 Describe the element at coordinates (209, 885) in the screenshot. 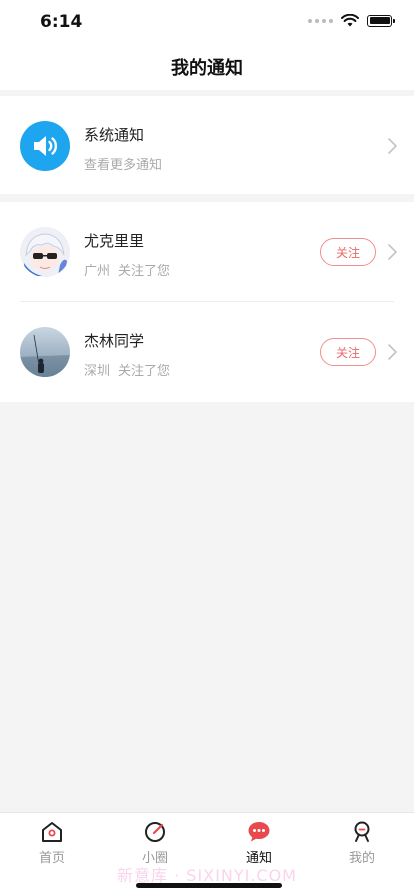

I see `home-indicator` at that location.